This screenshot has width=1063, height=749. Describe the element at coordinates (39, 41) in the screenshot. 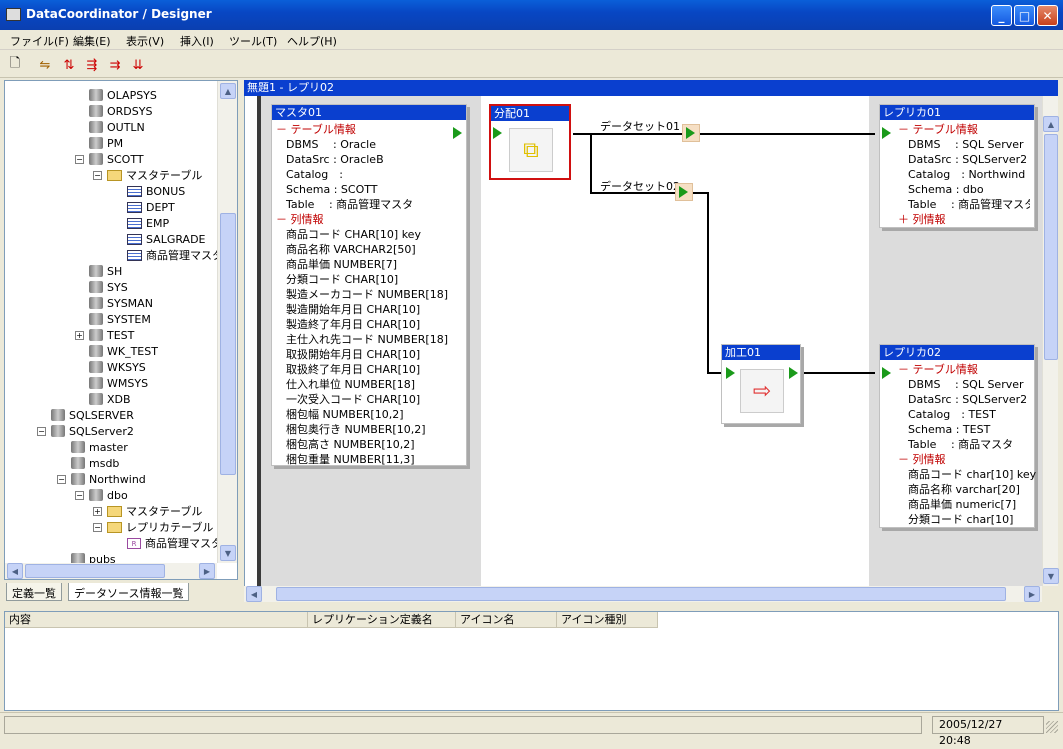

I see `menu-file: ファイル(F)` at that location.